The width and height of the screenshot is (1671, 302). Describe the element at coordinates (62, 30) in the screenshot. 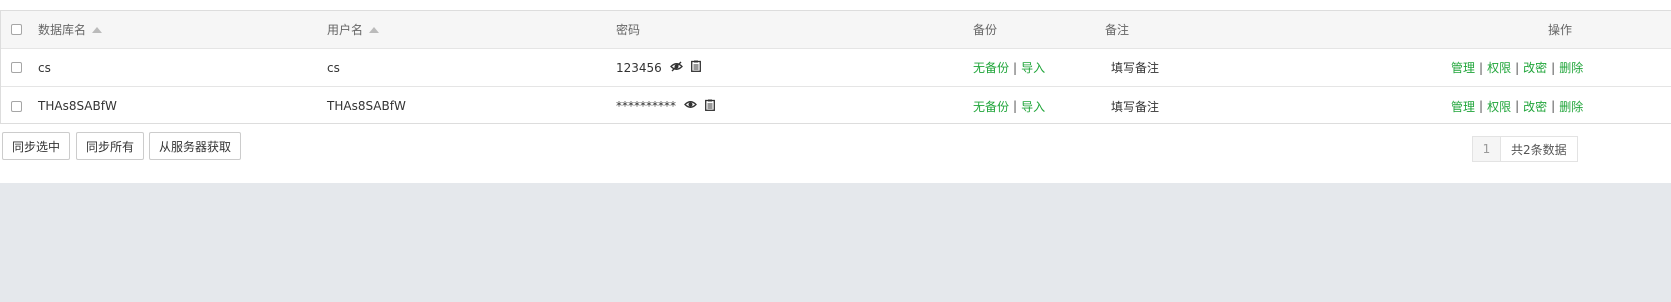

I see `header-db-name-label: 数据库名` at that location.